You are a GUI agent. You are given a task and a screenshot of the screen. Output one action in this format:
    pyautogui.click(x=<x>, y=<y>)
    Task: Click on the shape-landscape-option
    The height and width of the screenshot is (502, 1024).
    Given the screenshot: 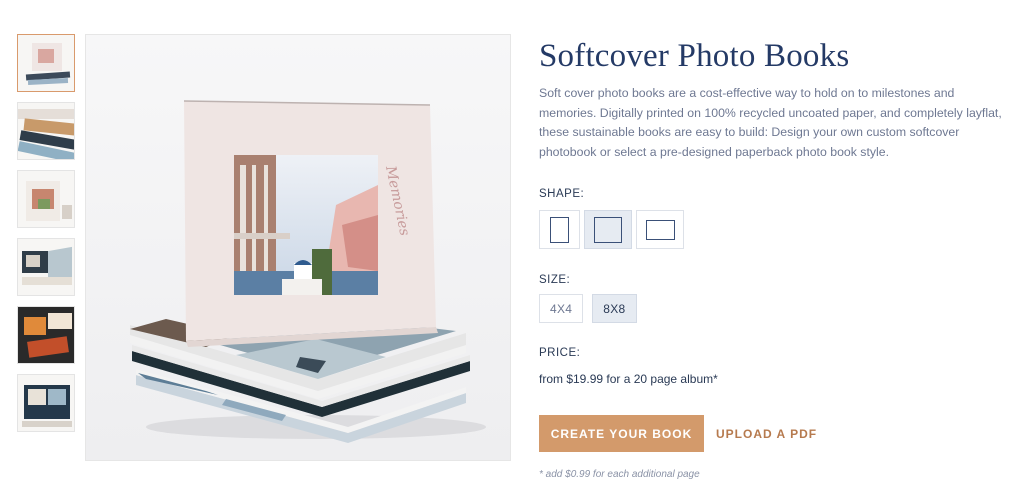 What is the action you would take?
    pyautogui.click(x=660, y=229)
    